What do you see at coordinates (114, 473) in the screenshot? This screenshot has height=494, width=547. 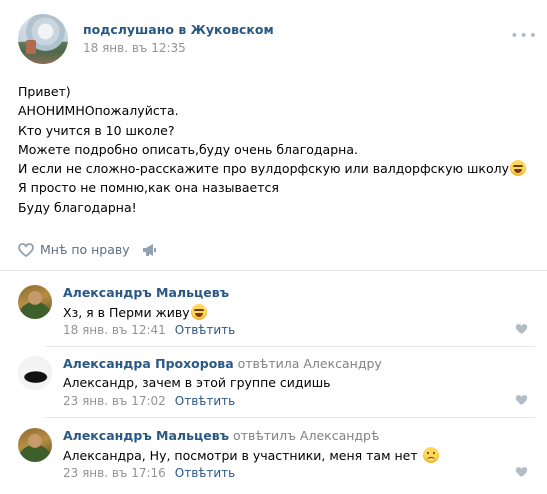 I see `comment-time: 23 янв. въ 17:16` at bounding box center [114, 473].